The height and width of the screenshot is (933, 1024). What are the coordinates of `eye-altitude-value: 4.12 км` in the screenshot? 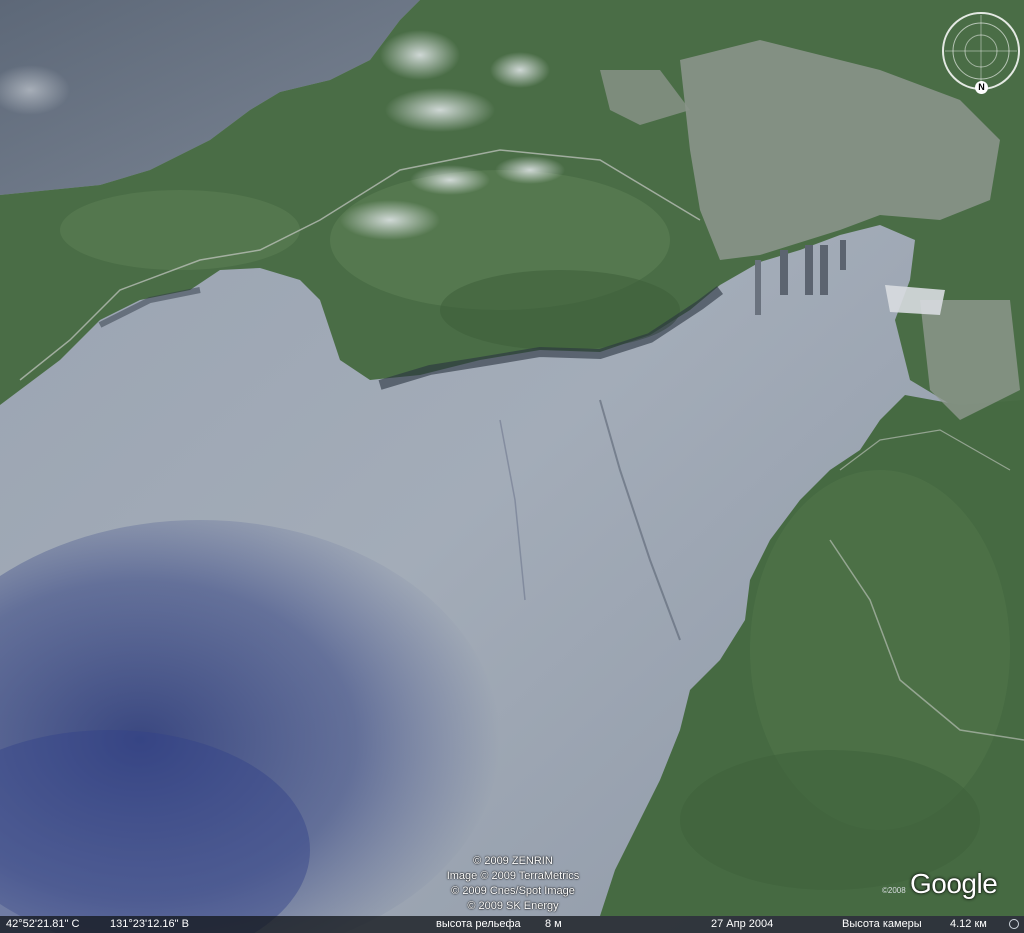 It's located at (968, 924).